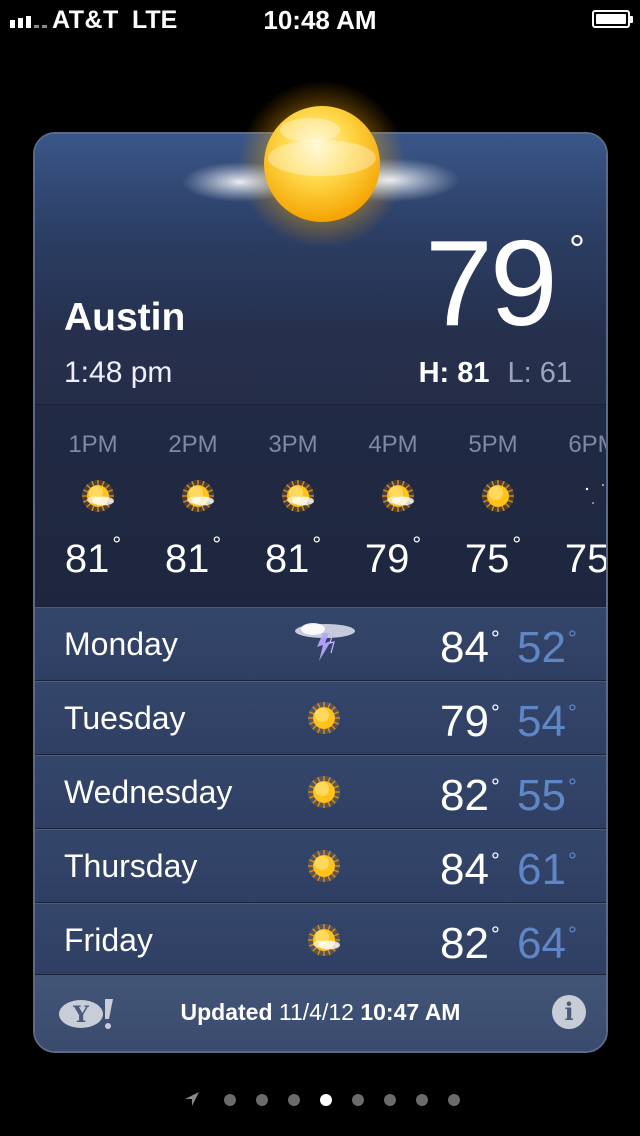  I want to click on info-button: i, so click(569, 1012).